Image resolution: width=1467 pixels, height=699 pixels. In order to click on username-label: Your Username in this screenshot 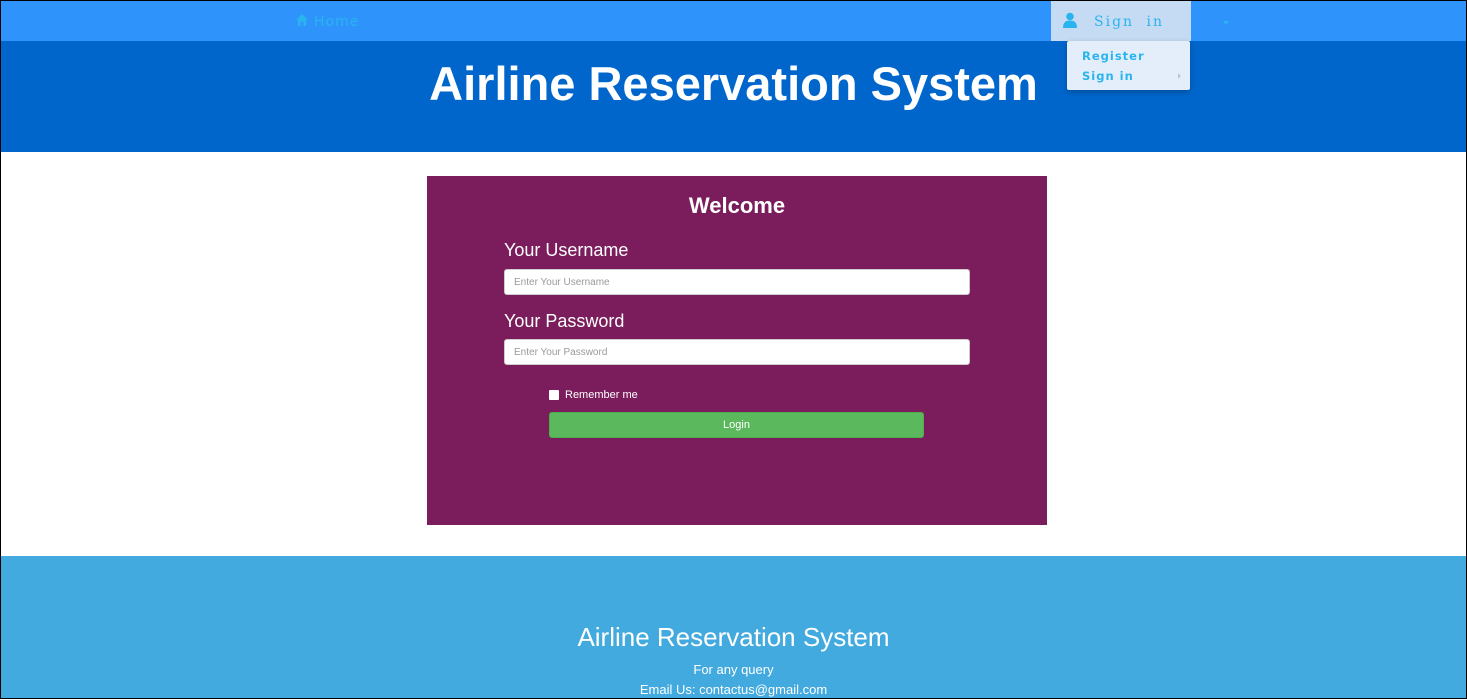, I will do `click(566, 250)`.